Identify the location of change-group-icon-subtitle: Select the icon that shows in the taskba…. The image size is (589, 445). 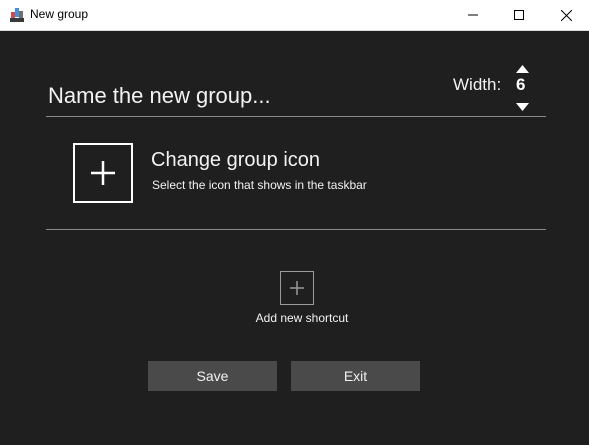
(259, 185).